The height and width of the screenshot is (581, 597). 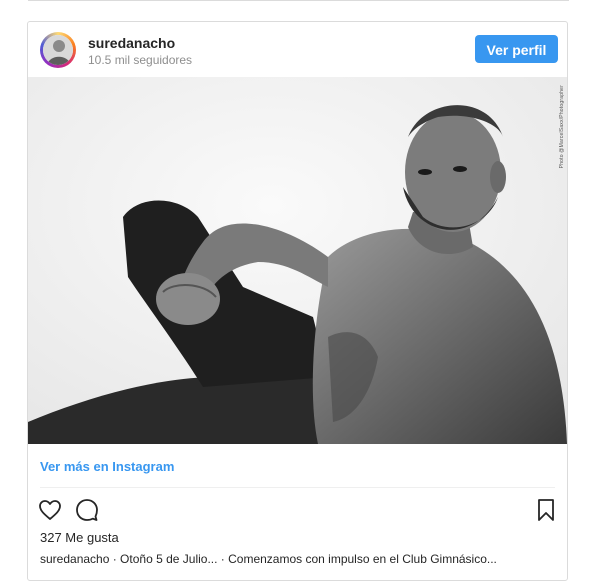 I want to click on top-divider, so click(x=298, y=0).